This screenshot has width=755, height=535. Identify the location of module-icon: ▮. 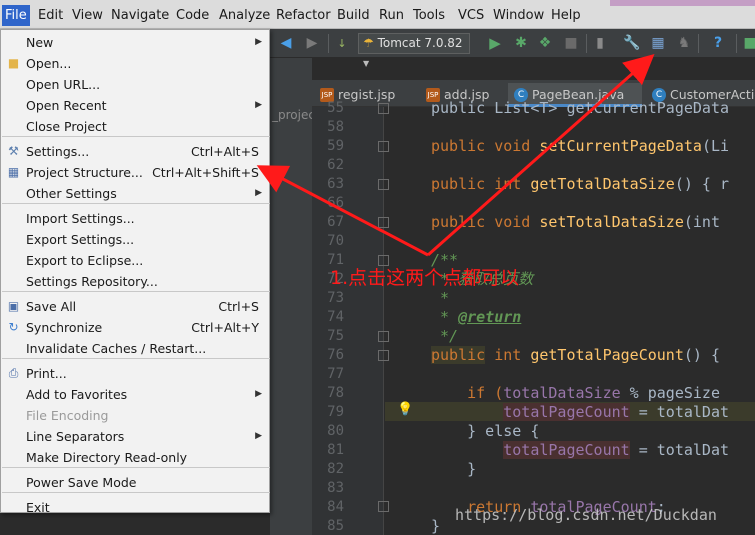
(600, 43).